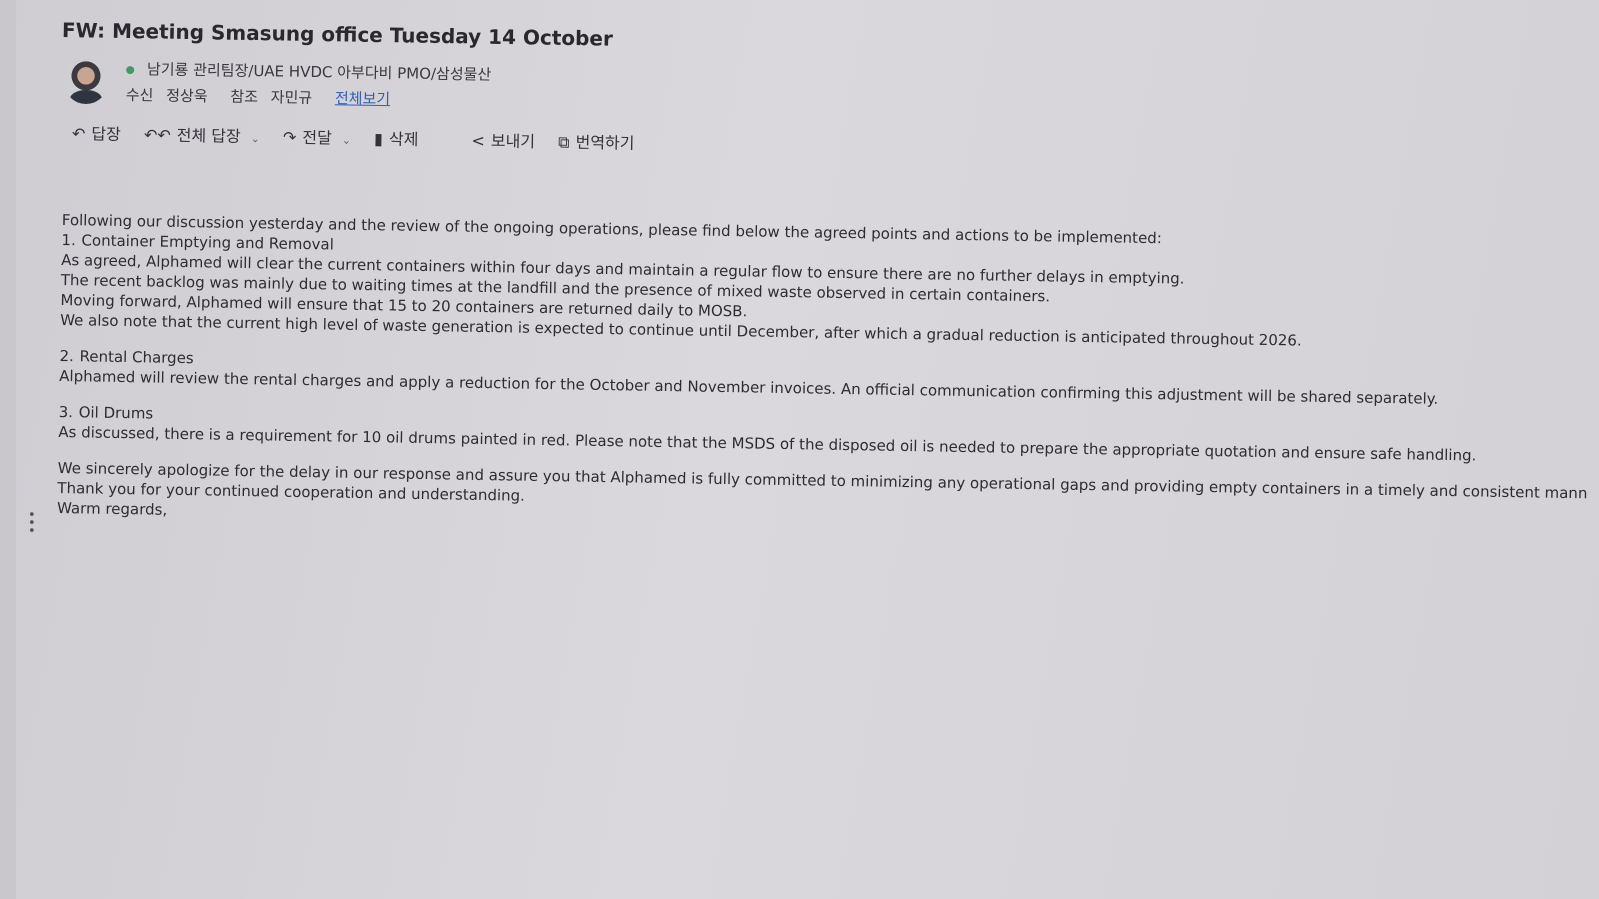  I want to click on reply-all-label: 전체 답장, so click(208, 135).